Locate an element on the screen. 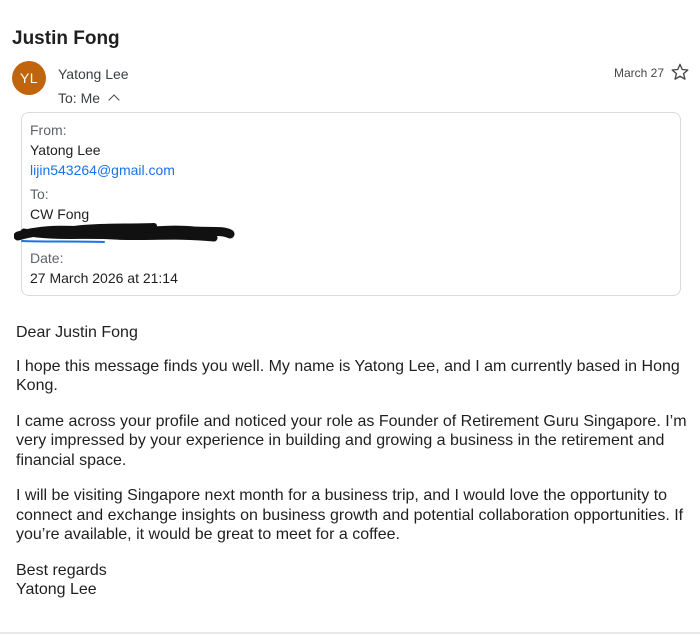  to-label: To: is located at coordinates (39, 194).